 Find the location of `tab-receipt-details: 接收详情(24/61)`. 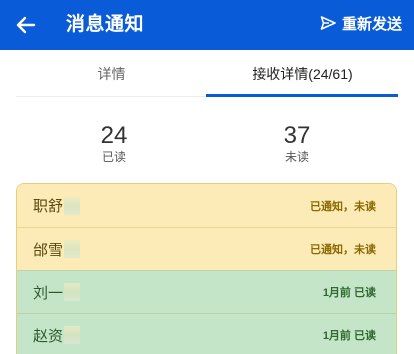

tab-receipt-details: 接收详情(24/61) is located at coordinates (302, 73).